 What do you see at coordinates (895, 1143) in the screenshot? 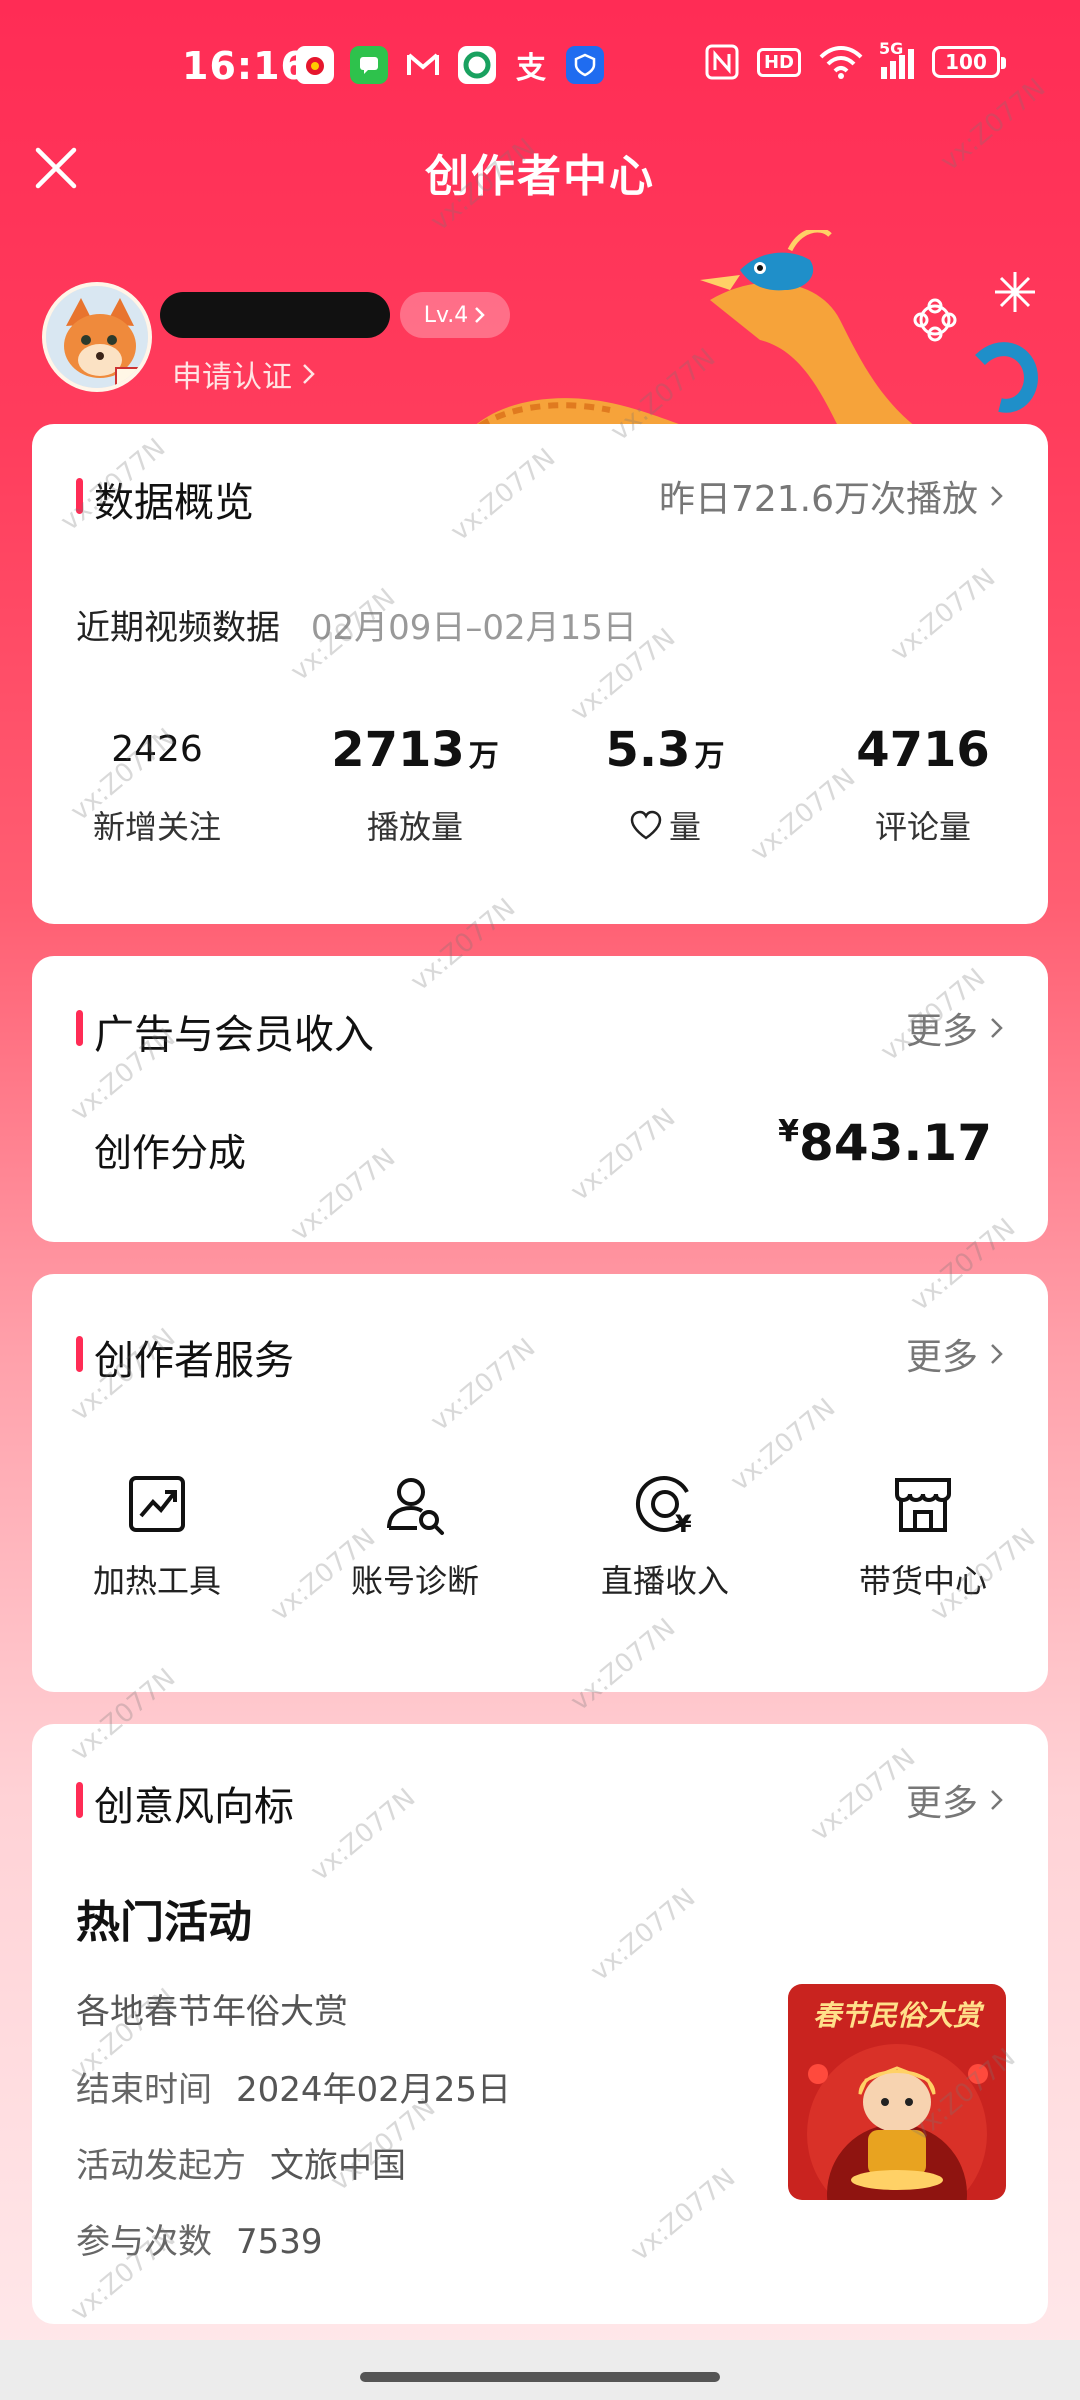
I see `amount-value: 843.17` at bounding box center [895, 1143].